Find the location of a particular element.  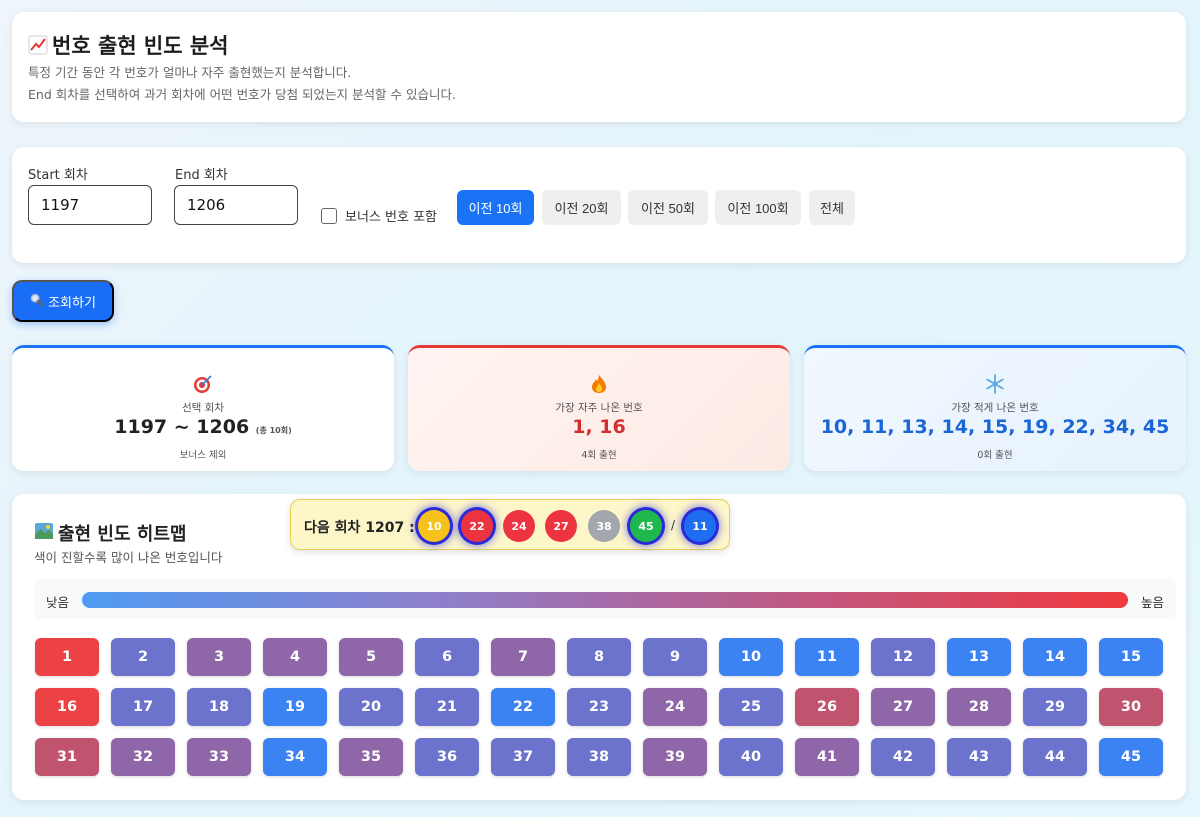

number-cell-41: 41 is located at coordinates (827, 757).